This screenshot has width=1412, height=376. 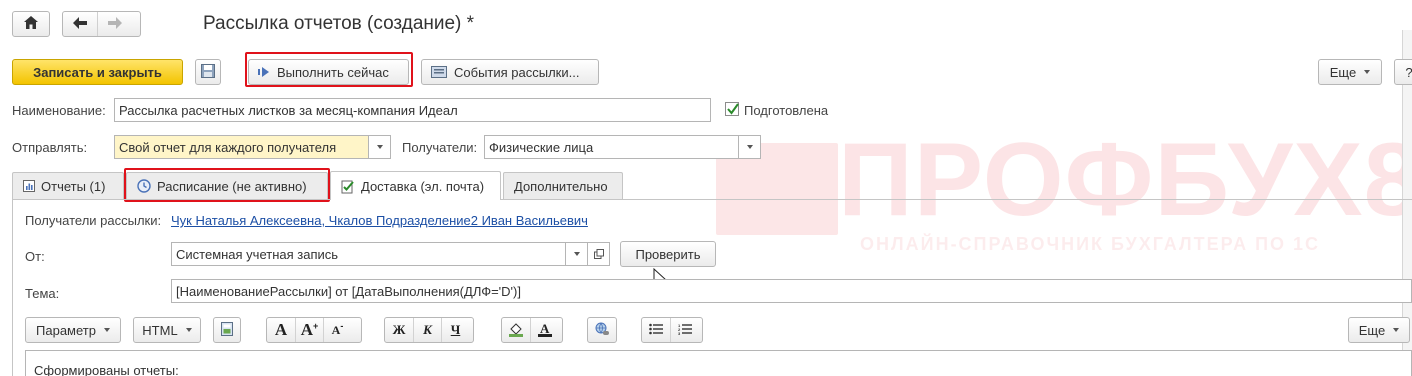 I want to click on underline-button: Ч, so click(x=455, y=330).